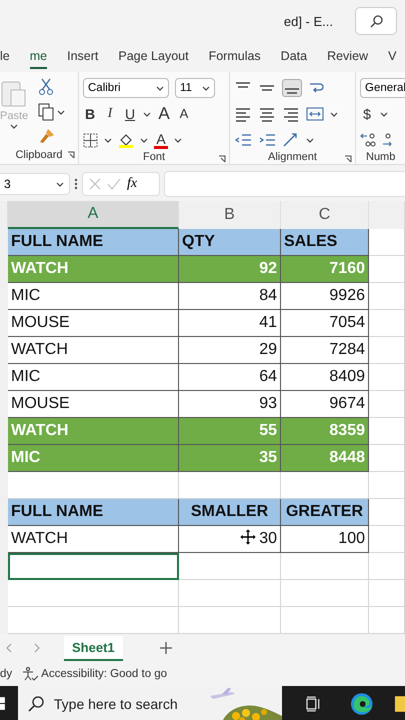 The image size is (405, 720). I want to click on table-cell: 55, so click(230, 431).